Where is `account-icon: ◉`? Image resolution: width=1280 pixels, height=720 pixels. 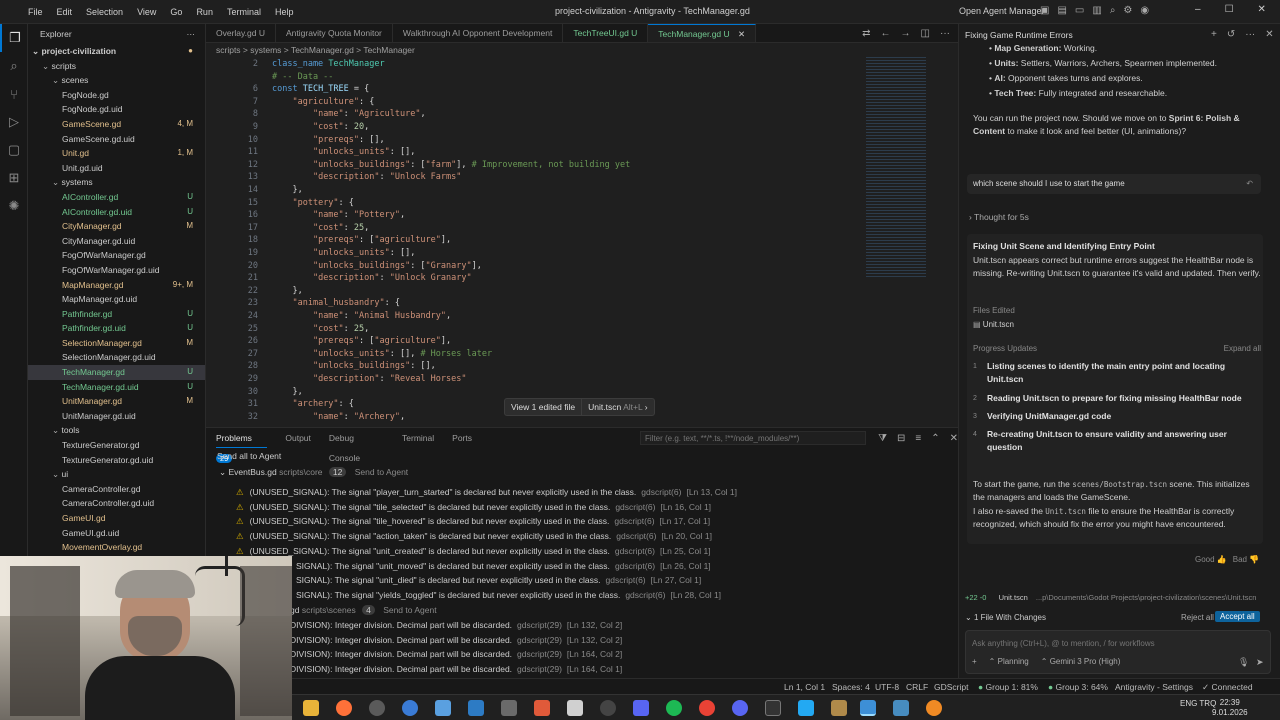 account-icon: ◉ is located at coordinates (1144, 10).